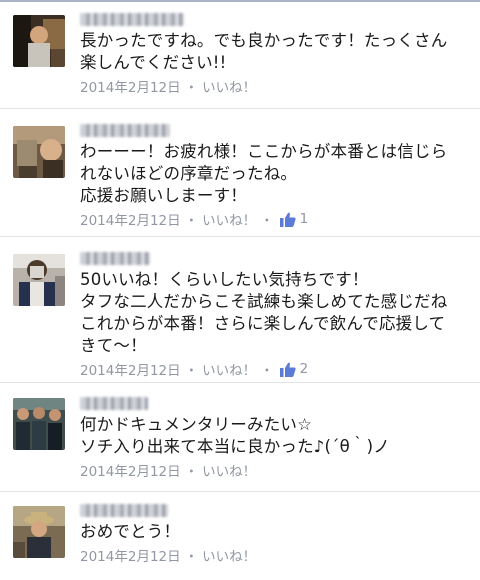 The image size is (480, 580). What do you see at coordinates (263, 323) in the screenshot?
I see `comment-text-line: これからが本番！さらに楽しんで飲んで応援して` at bounding box center [263, 323].